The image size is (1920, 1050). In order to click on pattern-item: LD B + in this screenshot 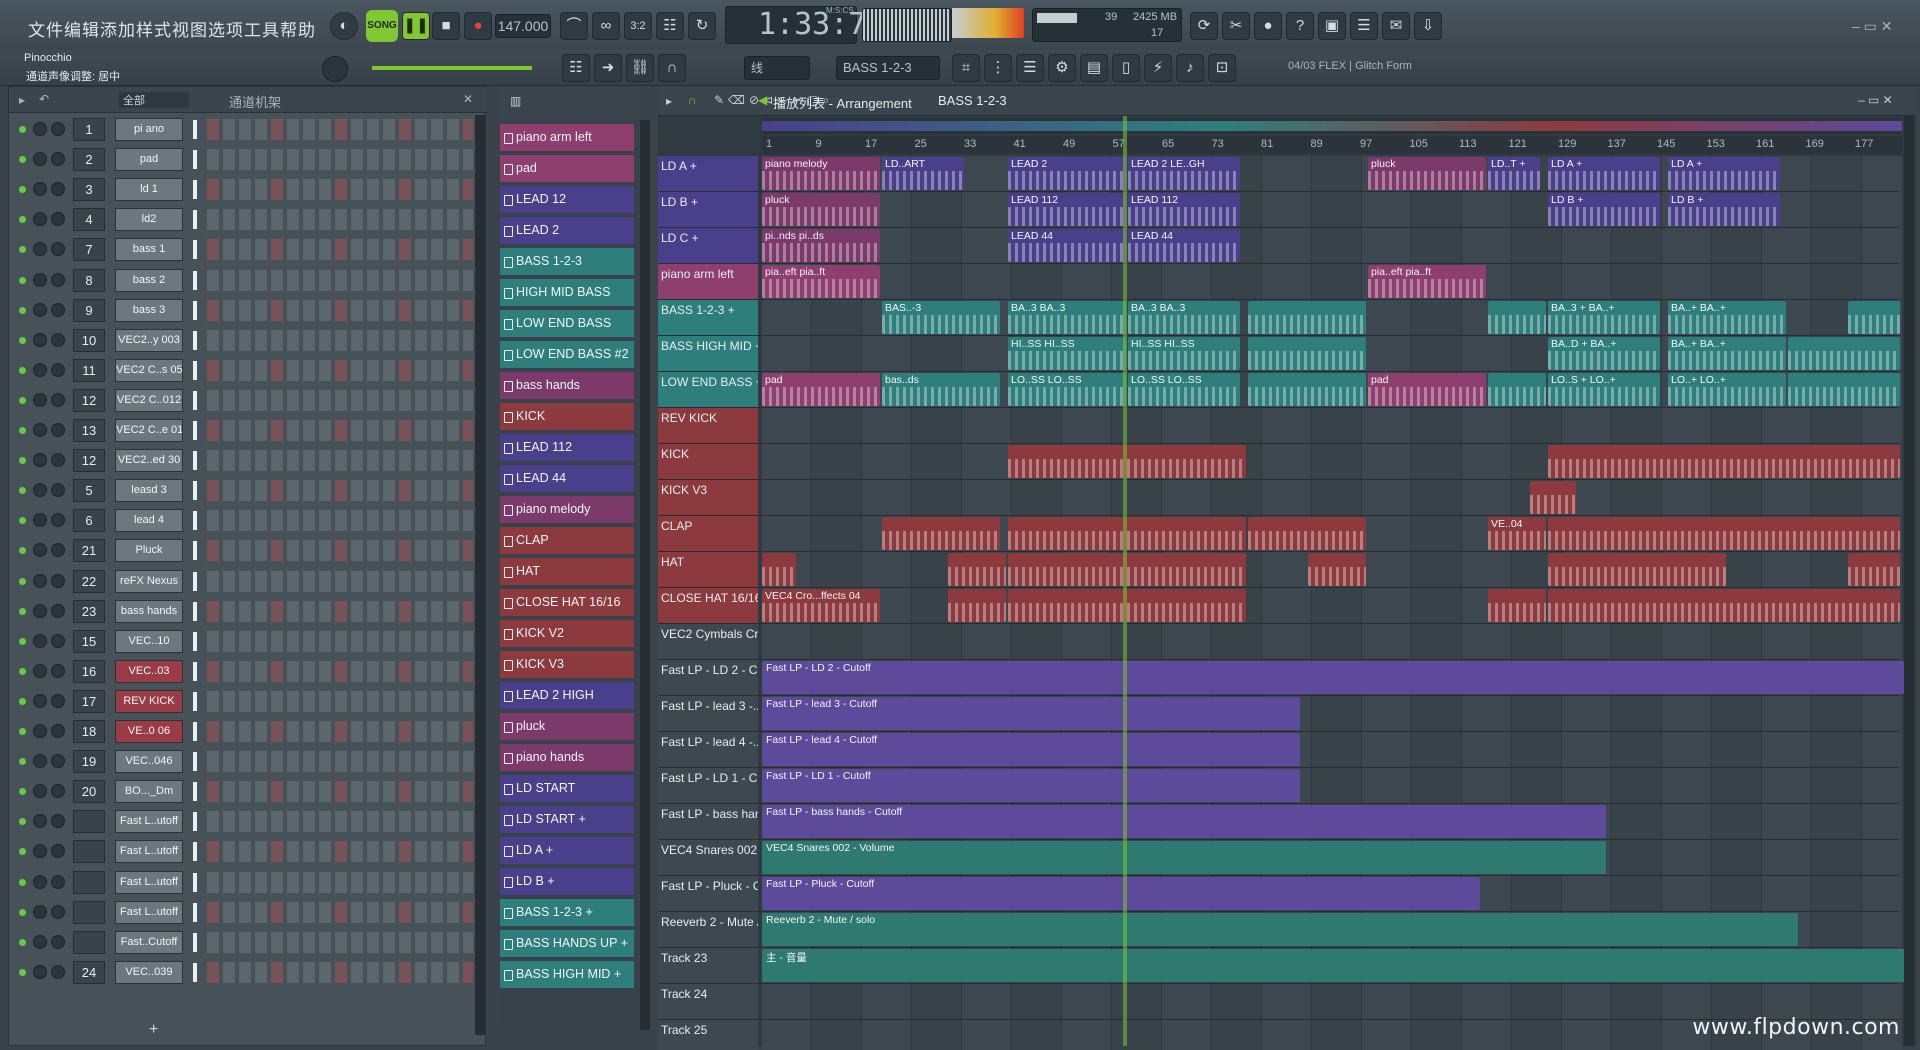, I will do `click(567, 881)`.